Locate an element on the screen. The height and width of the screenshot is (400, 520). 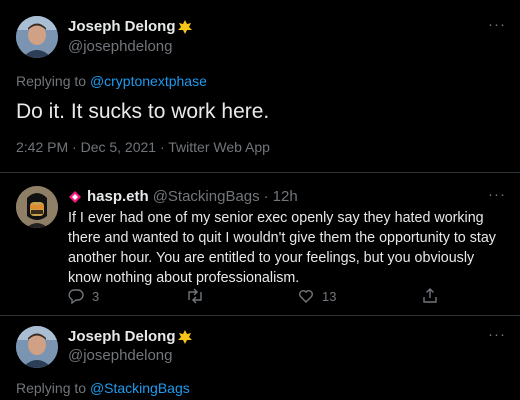
reply-author-handle: @StackingBags is located at coordinates (206, 196).